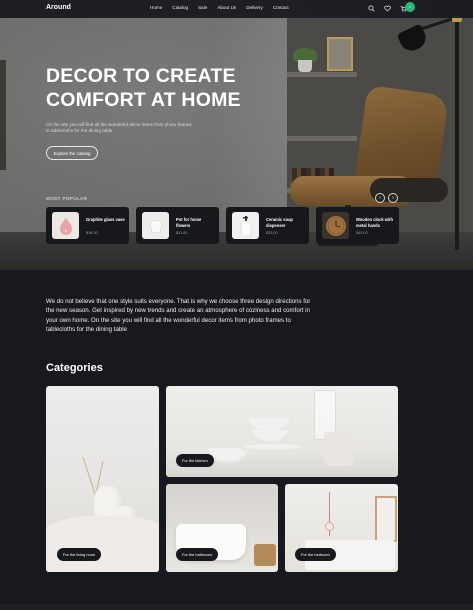  What do you see at coordinates (281, 7) in the screenshot?
I see `nav-item-contact: Contact` at bounding box center [281, 7].